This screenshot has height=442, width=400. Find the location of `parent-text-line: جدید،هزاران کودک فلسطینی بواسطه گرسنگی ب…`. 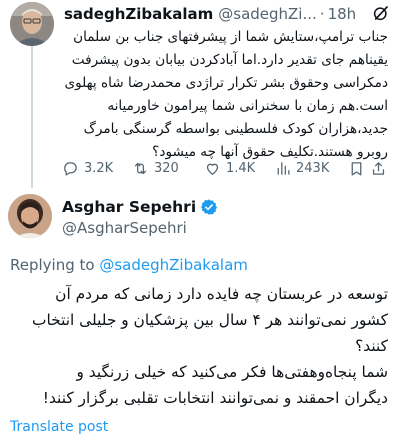

parent-text-line: جدید،هزاران کودک فلسطینی بواسطه گرسنگی ب… is located at coordinates (235, 129).